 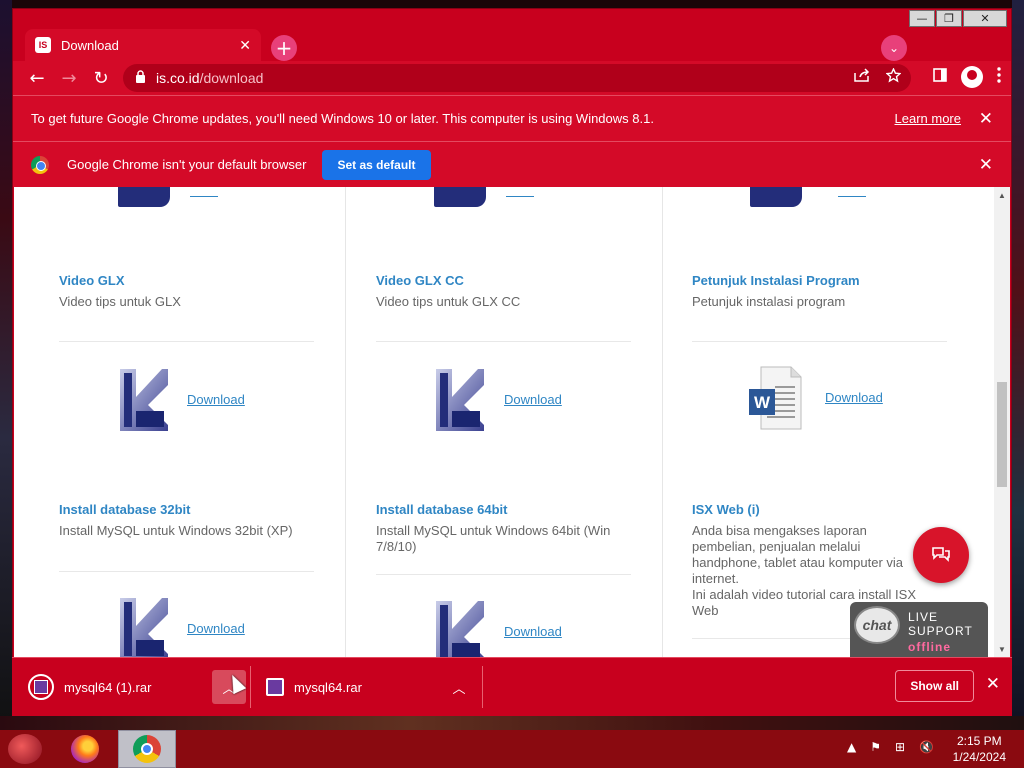 I want to click on word-document-icon: W, so click(x=775, y=398).